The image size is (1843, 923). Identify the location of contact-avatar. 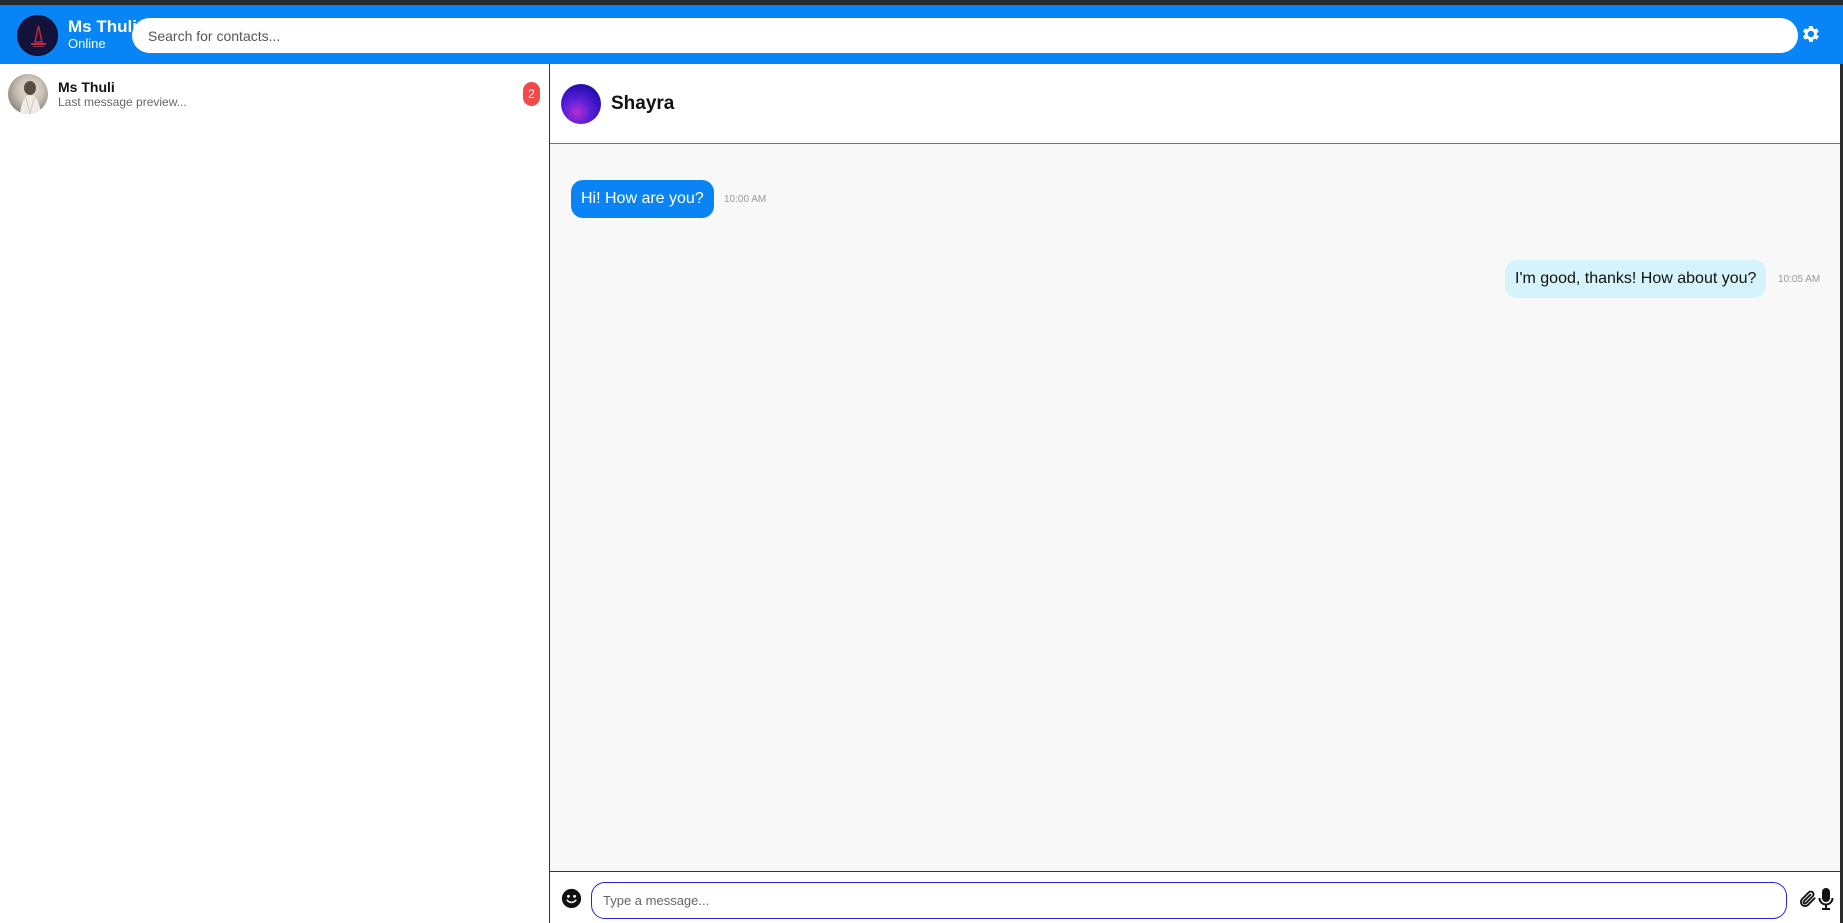
(28, 94).